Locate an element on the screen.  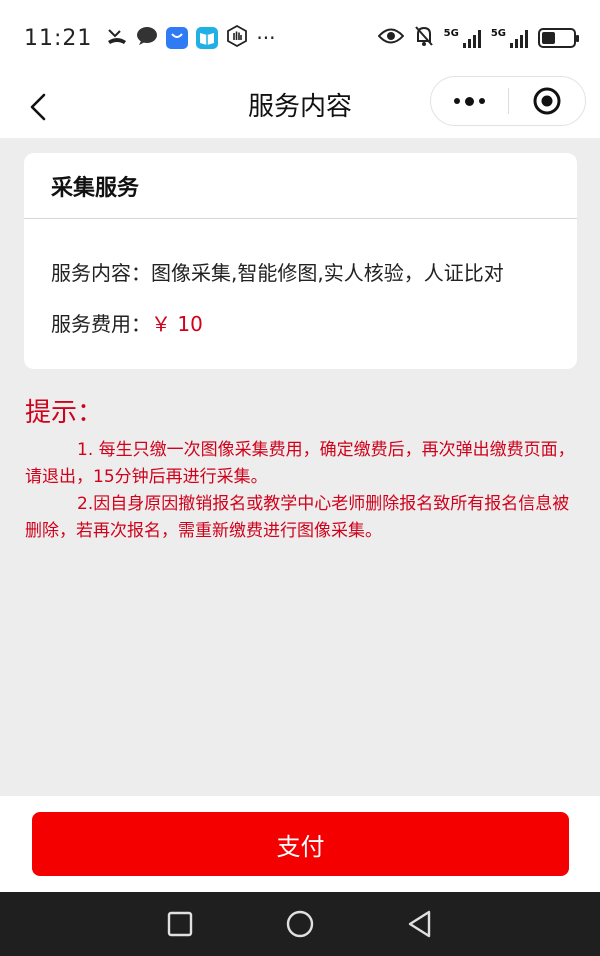
book-app-icon is located at coordinates (207, 38).